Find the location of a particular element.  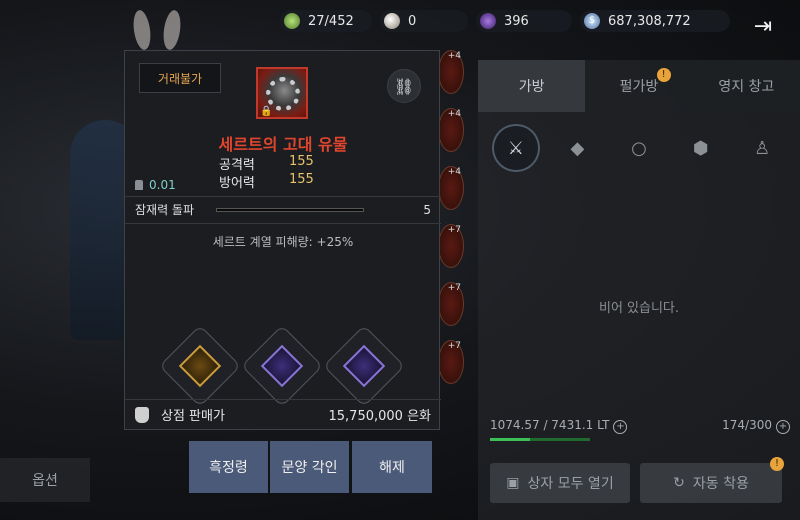

weight-capacity: 1074.57 / 7431.1 LT + is located at coordinates (559, 426).